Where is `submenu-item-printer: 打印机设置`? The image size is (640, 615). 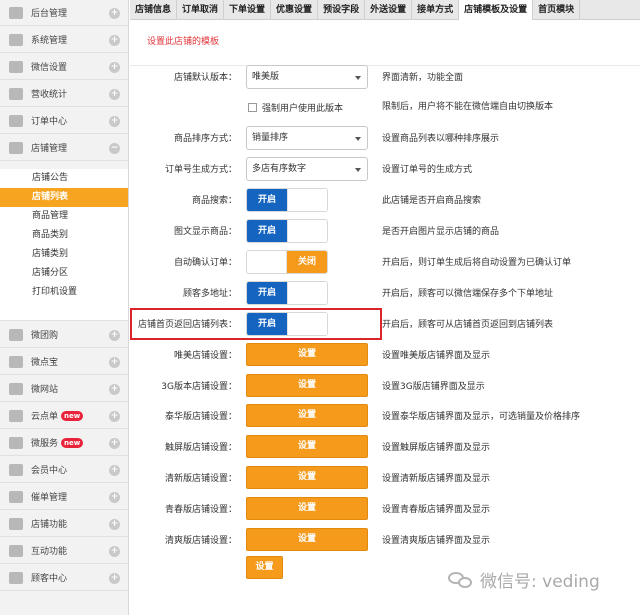
submenu-item-printer: 打印机设置 is located at coordinates (64, 292).